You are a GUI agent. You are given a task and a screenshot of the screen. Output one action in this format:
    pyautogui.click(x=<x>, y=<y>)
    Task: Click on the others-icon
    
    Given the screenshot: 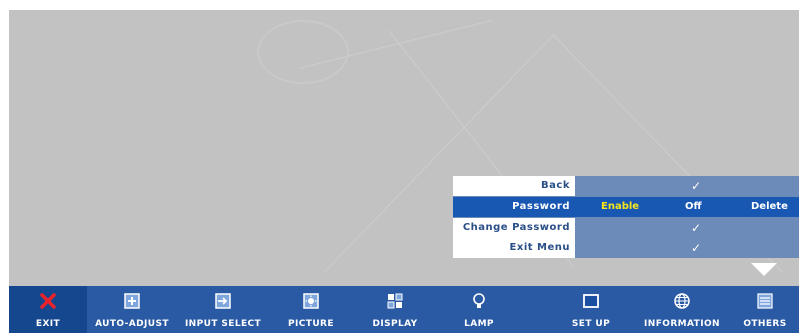 What is the action you would take?
    pyautogui.click(x=765, y=301)
    